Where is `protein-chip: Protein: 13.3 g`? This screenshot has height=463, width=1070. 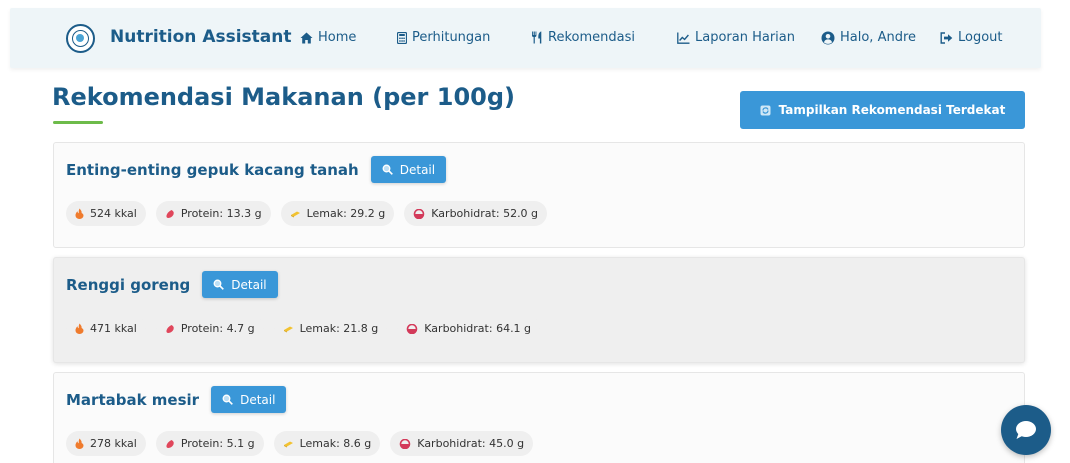
protein-chip: Protein: 13.3 g is located at coordinates (213, 213).